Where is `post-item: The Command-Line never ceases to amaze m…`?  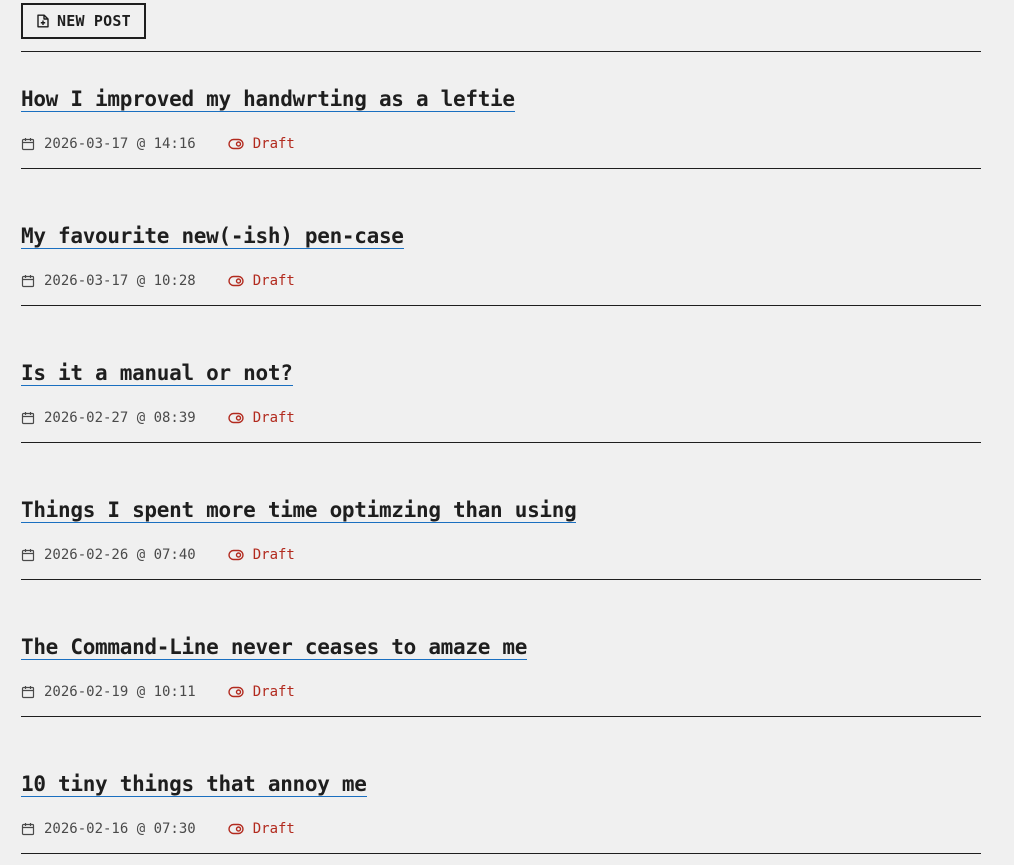 post-item: The Command-Line never ceases to amaze m… is located at coordinates (501, 648).